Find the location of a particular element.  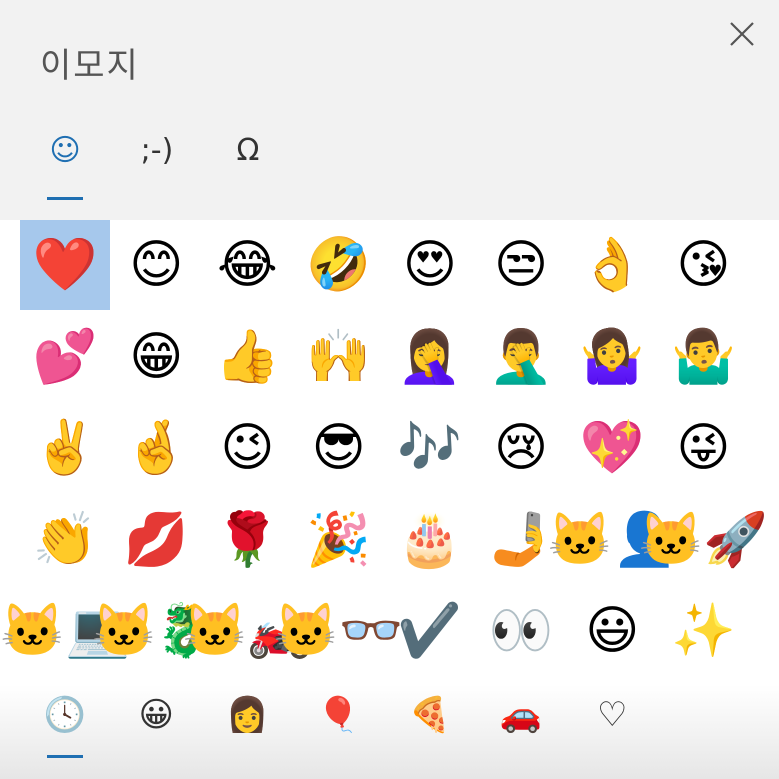

category-food-icon: 🍕 is located at coordinates (429, 715).